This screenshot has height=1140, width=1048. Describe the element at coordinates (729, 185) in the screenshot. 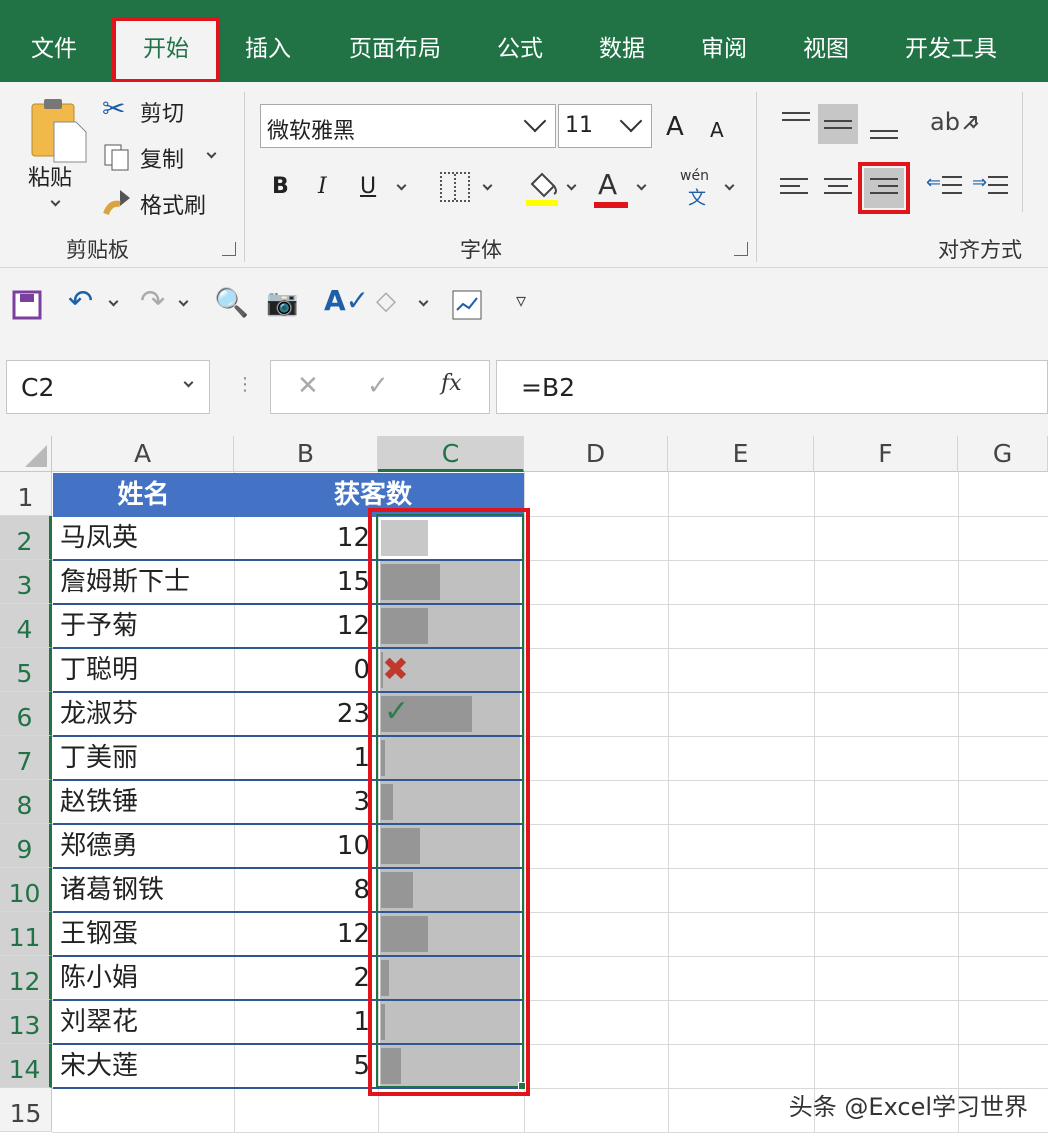

I see `phonetic-dropdown-icon` at that location.